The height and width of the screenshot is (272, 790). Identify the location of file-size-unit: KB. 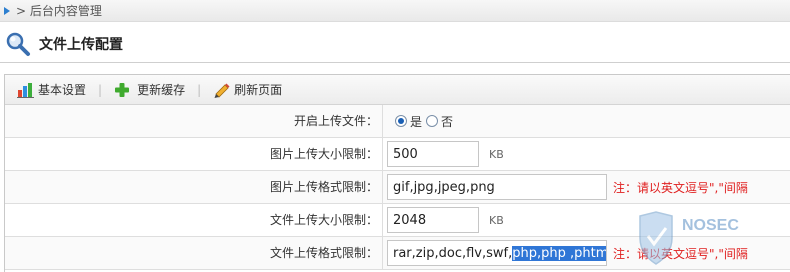
(496, 220).